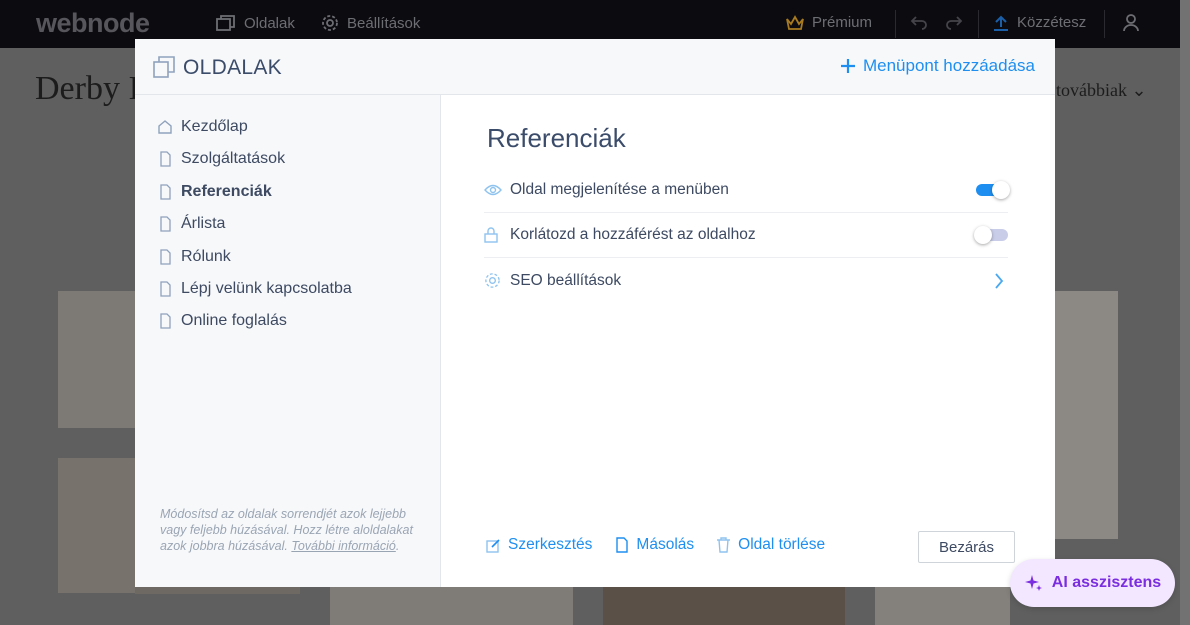  I want to click on crown-icon, so click(795, 22).